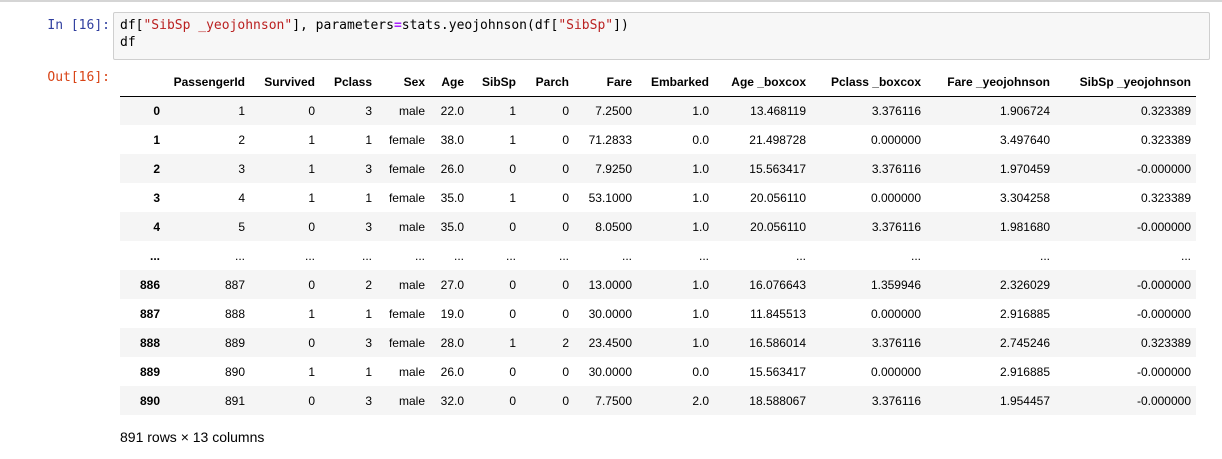 This screenshot has width=1222, height=459. I want to click on column-header: Embarked, so click(675, 83).